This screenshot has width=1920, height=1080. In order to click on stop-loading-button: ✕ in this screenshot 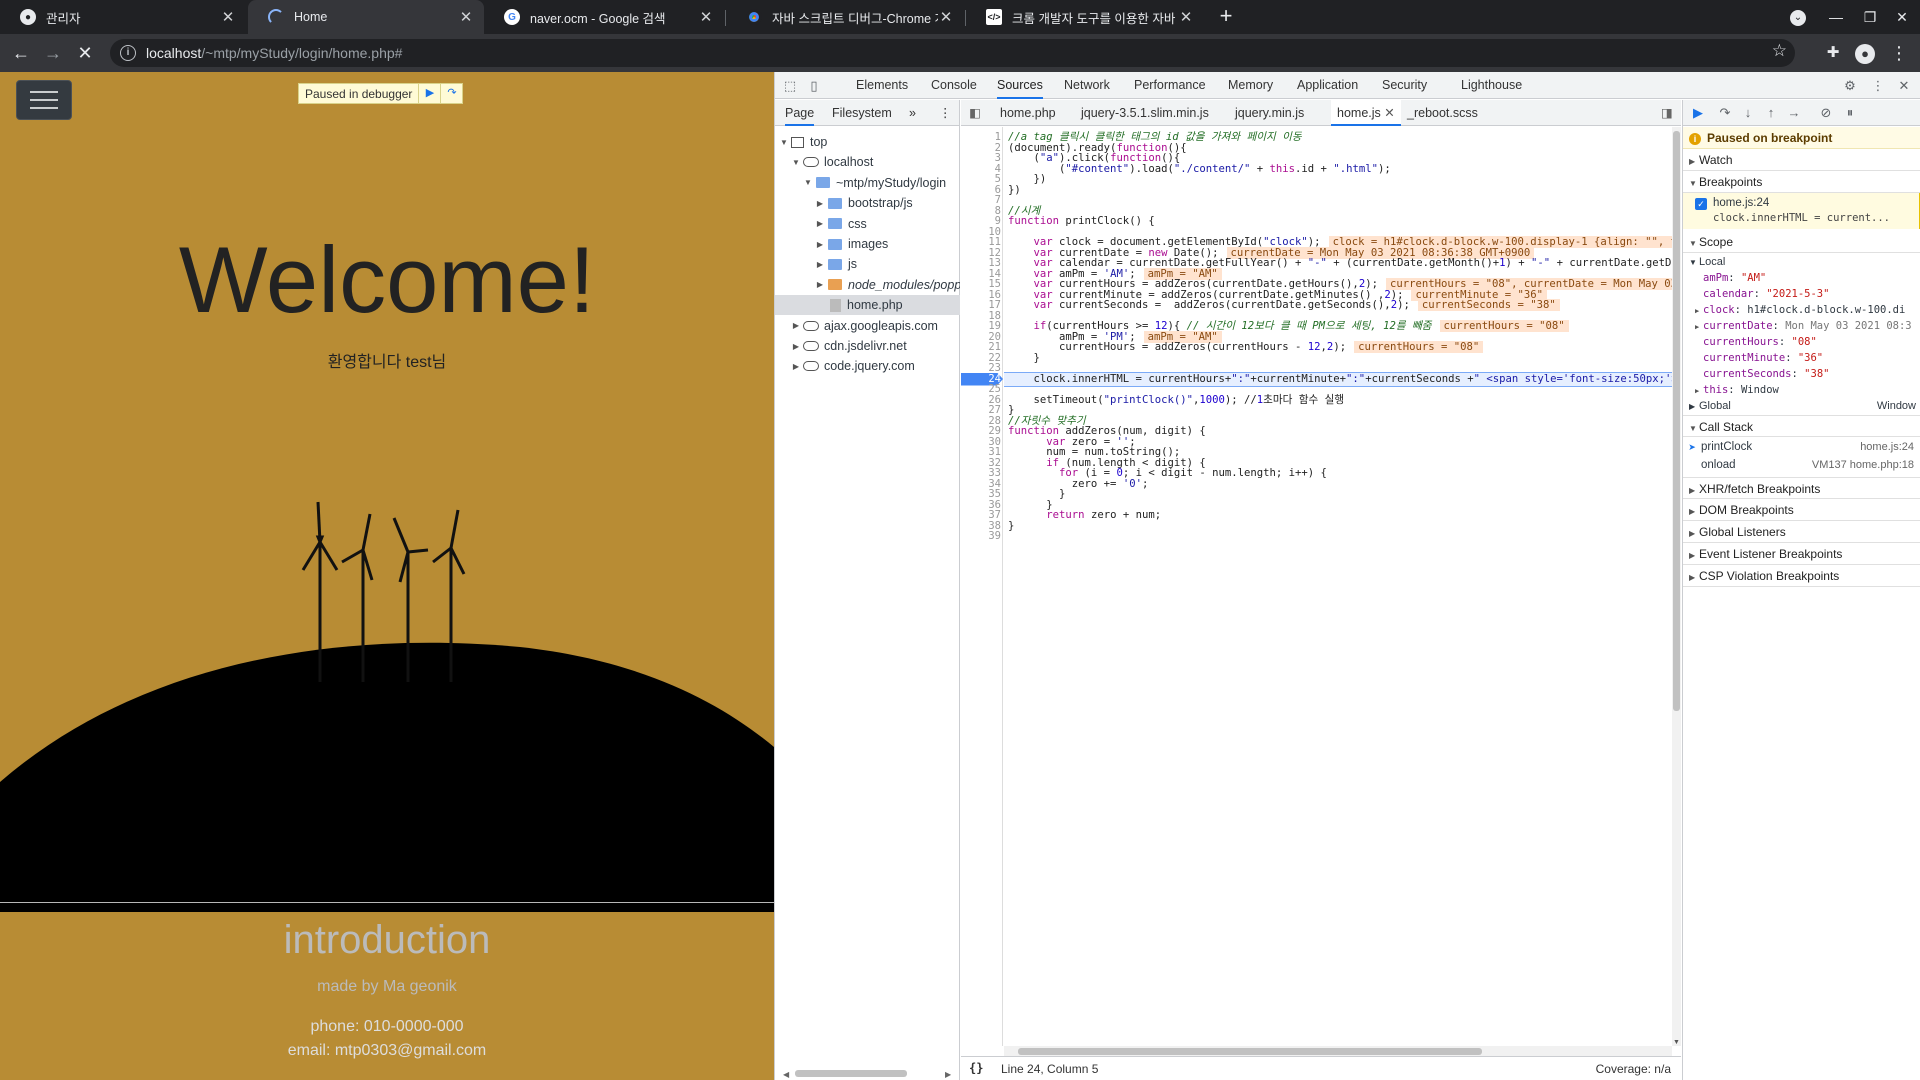, I will do `click(85, 53)`.